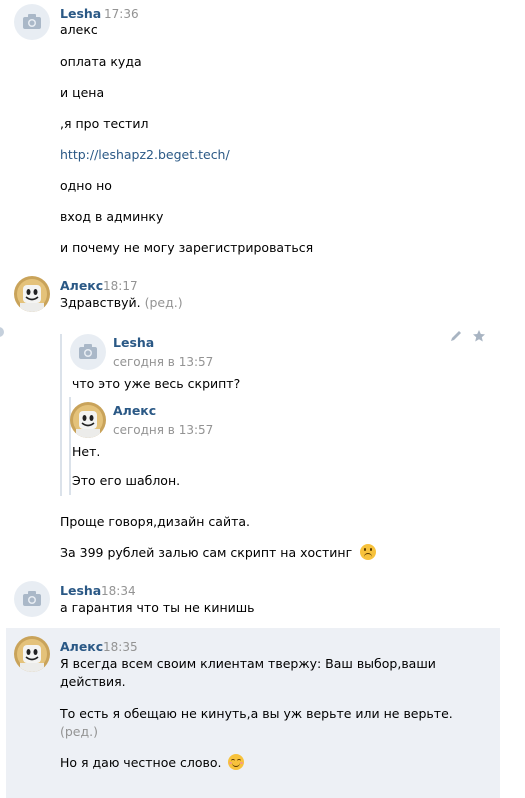 This screenshot has width=525, height=798. Describe the element at coordinates (100, 302) in the screenshot. I see `message-text-content: Здравствуй.` at that location.